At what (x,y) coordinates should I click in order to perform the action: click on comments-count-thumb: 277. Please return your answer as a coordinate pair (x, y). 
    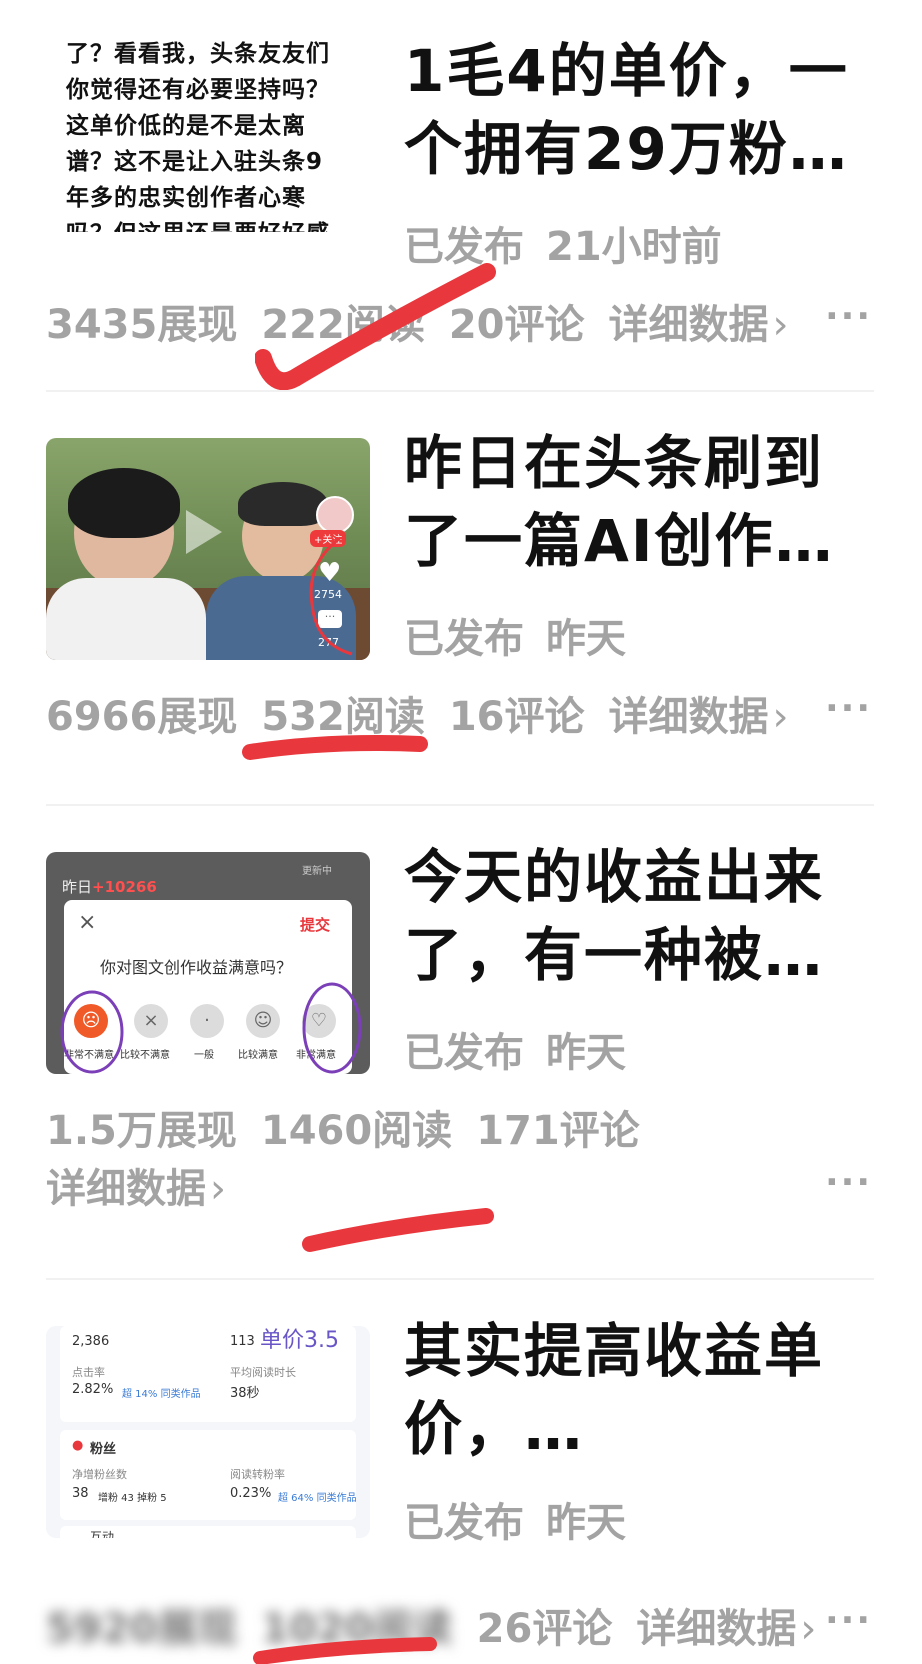
    Looking at the image, I should click on (328, 642).